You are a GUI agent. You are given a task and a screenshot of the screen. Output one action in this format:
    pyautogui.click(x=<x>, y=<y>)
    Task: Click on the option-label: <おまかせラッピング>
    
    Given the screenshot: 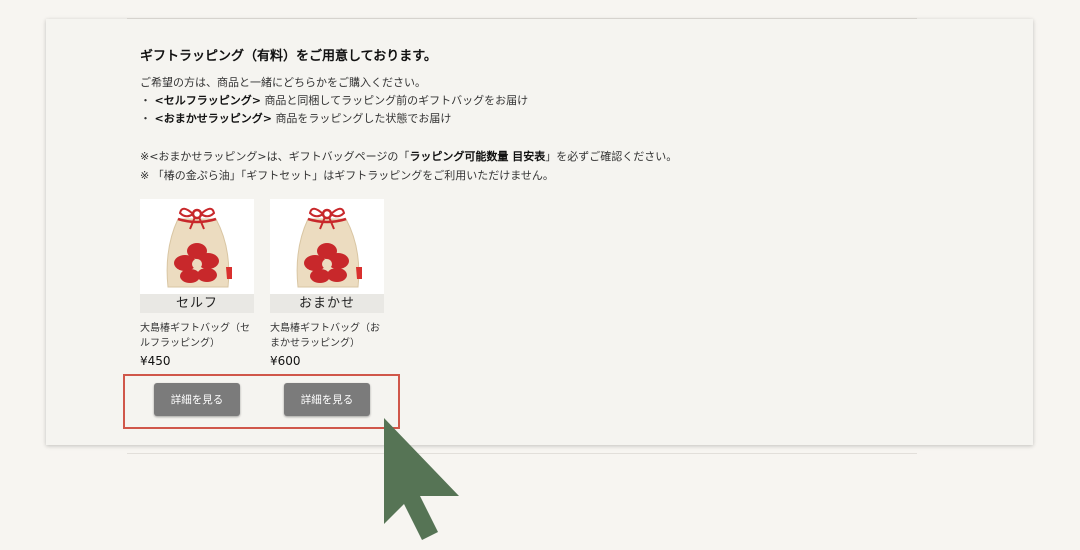 What is the action you would take?
    pyautogui.click(x=213, y=118)
    